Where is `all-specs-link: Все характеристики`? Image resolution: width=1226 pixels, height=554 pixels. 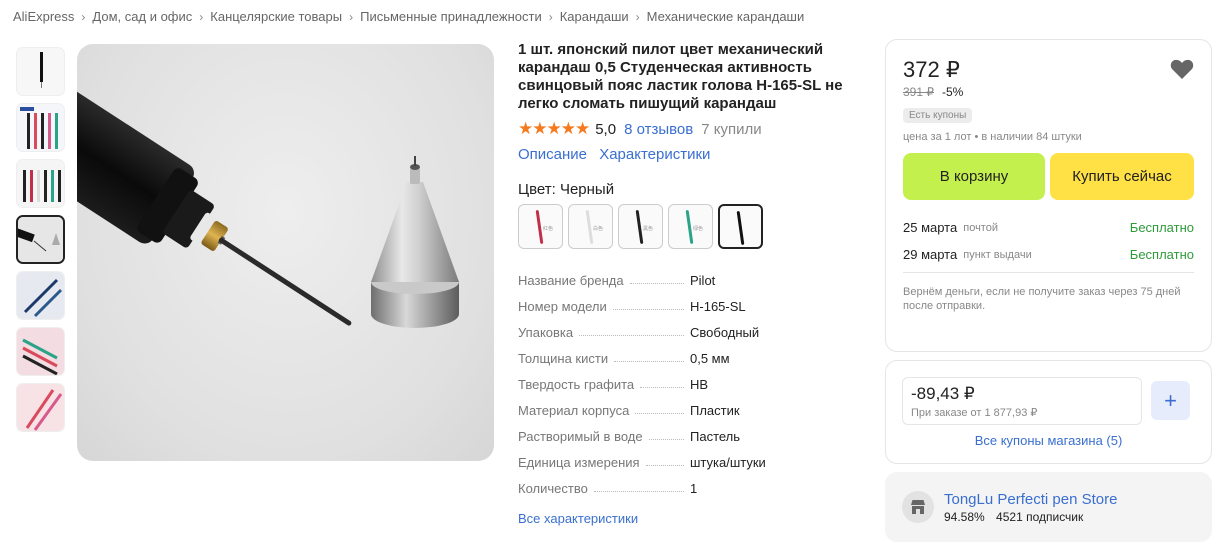
all-specs-link: Все характеристики is located at coordinates (683, 518).